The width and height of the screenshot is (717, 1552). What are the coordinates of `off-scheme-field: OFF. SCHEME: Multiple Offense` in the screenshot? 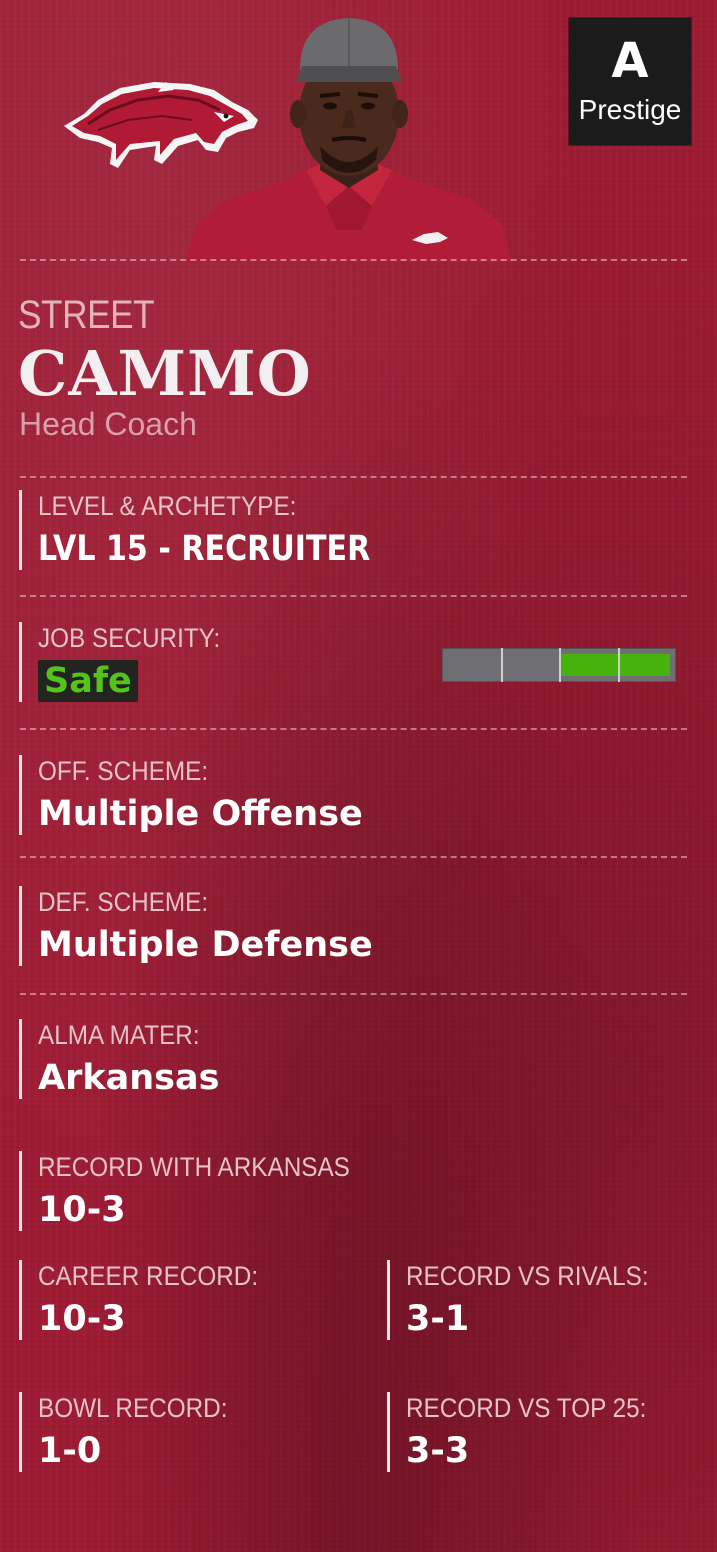 It's located at (191, 795).